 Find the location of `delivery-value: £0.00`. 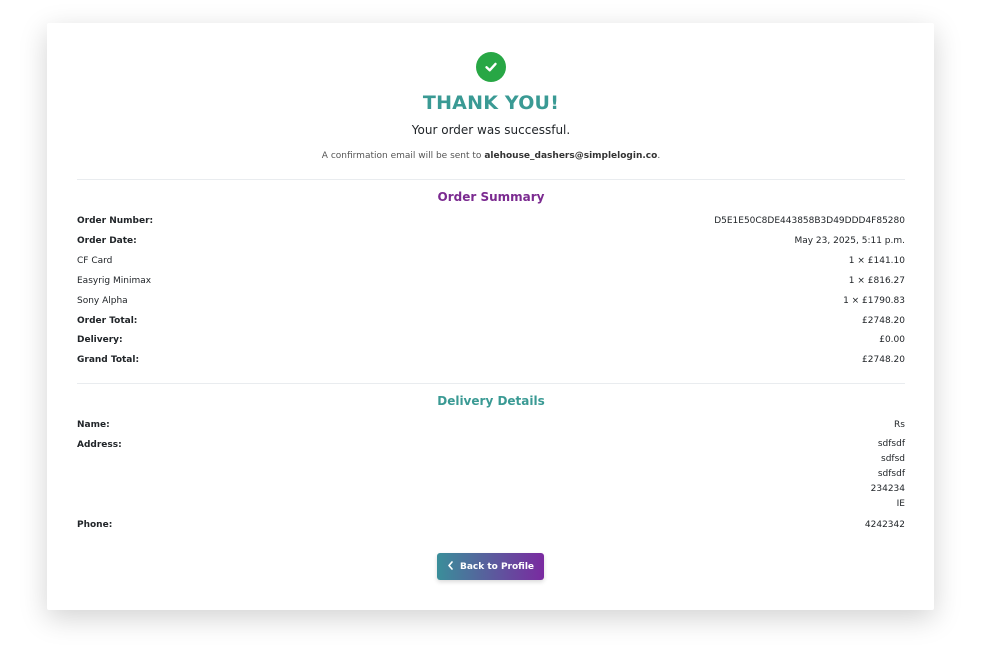

delivery-value: £0.00 is located at coordinates (892, 340).